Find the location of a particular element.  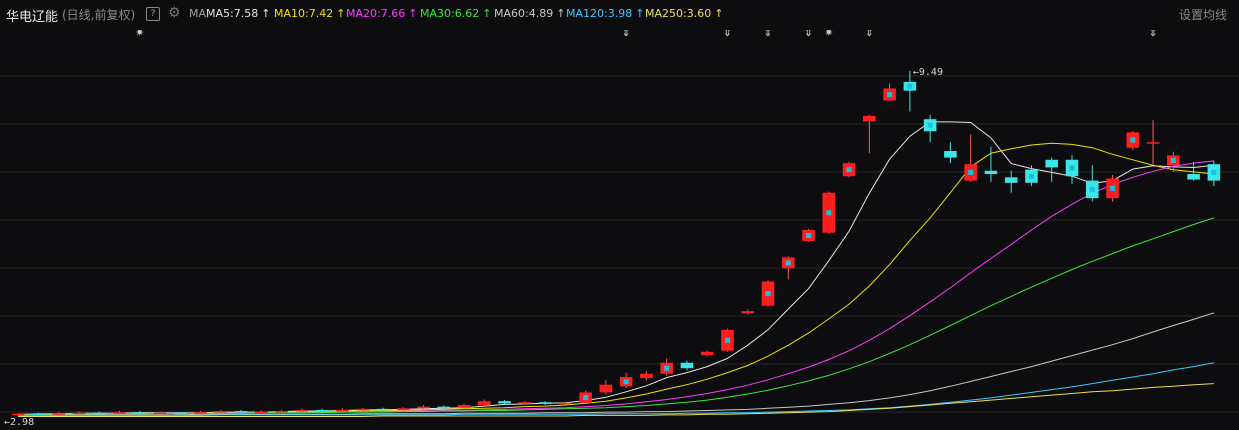

ma-legend-value: MA250:3.60 is located at coordinates (678, 13).